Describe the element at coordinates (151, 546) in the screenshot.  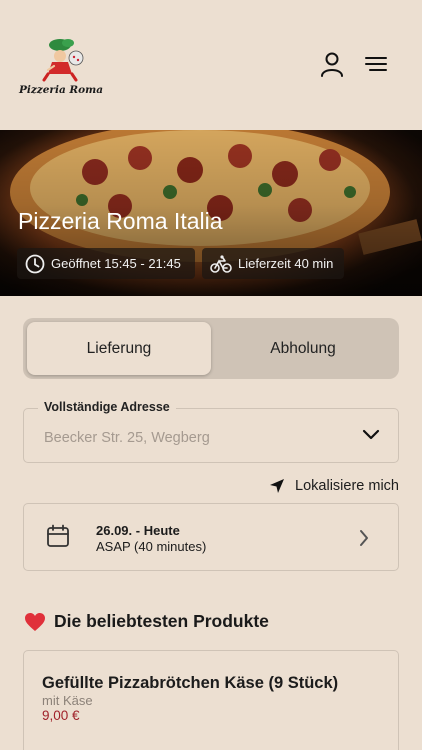
I see `schedule-time: ASAP (40 minutes)` at that location.